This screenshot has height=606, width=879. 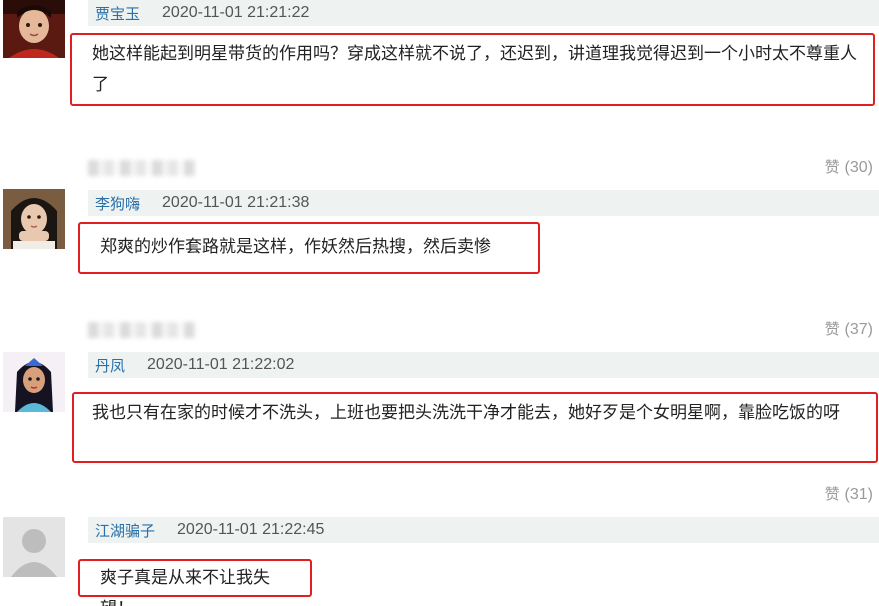 What do you see at coordinates (858, 329) in the screenshot?
I see `like-count: (37)` at bounding box center [858, 329].